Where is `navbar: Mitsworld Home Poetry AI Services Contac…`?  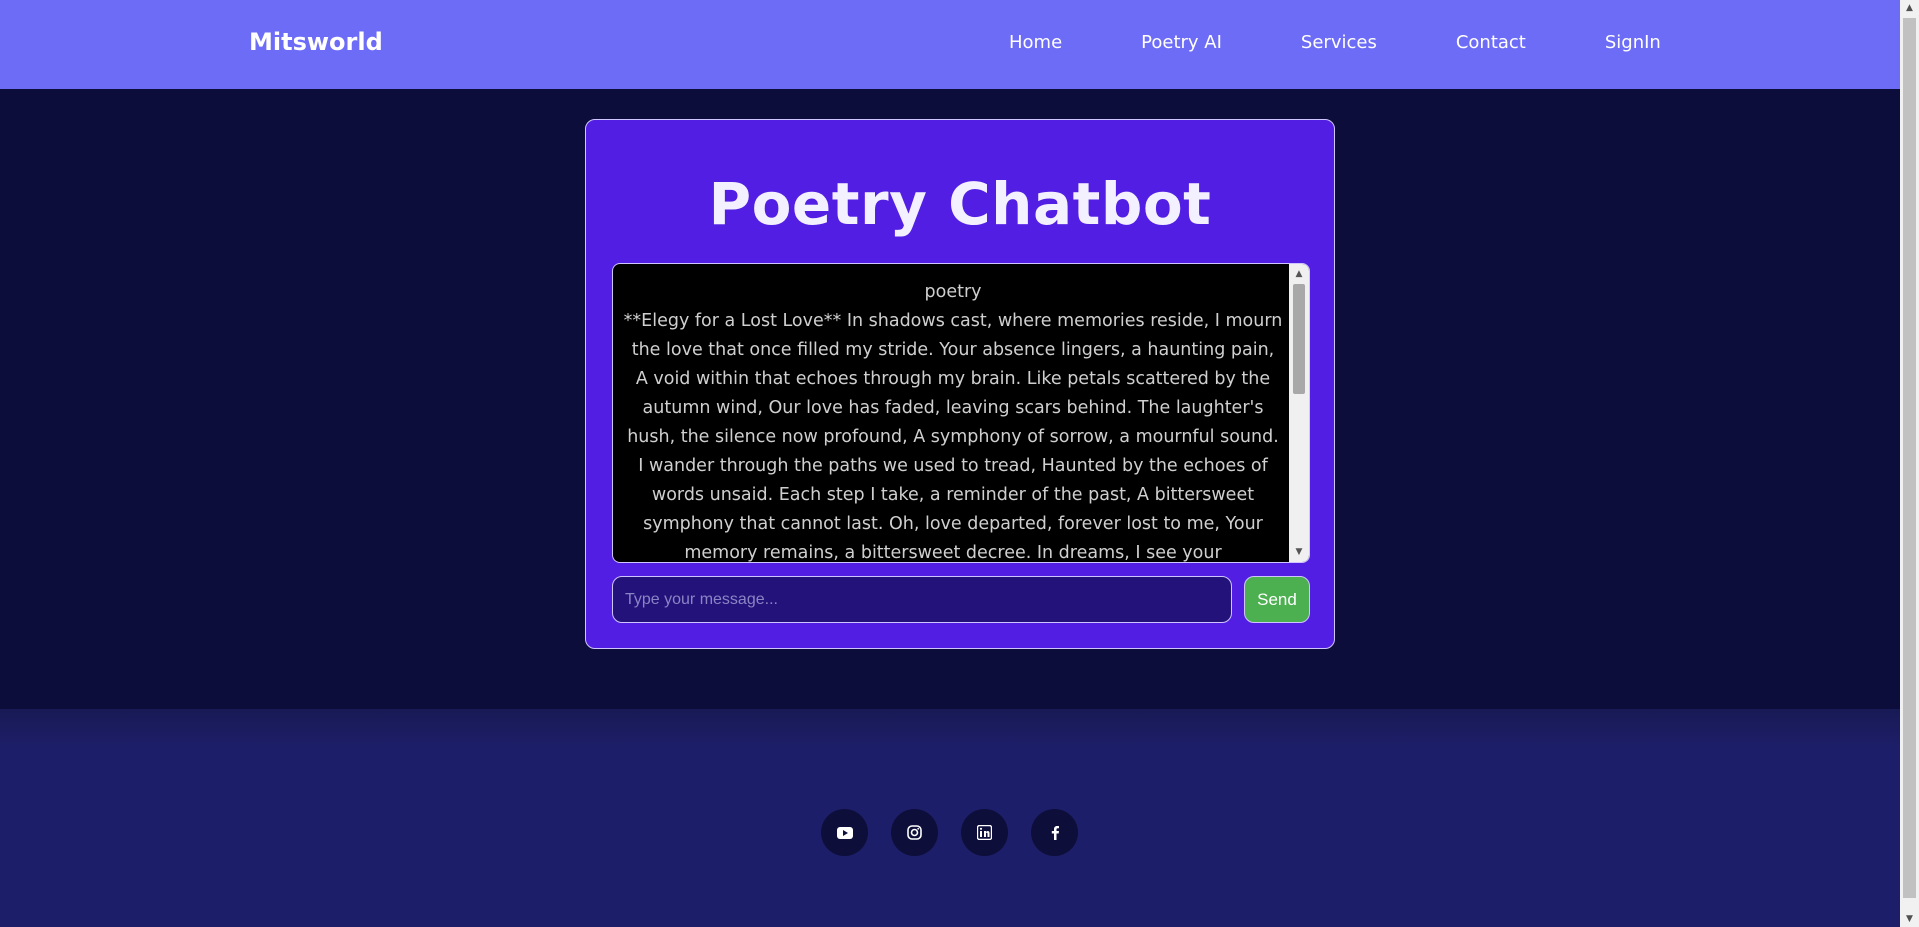 navbar: Mitsworld Home Poetry AI Services Contac… is located at coordinates (950, 44).